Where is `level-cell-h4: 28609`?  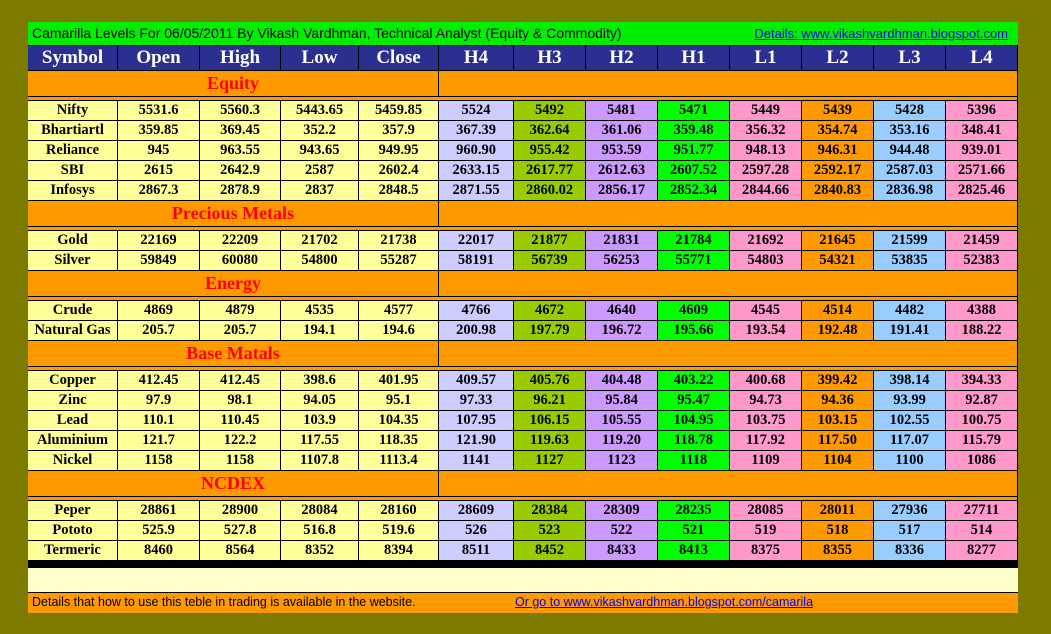 level-cell-h4: 28609 is located at coordinates (476, 511).